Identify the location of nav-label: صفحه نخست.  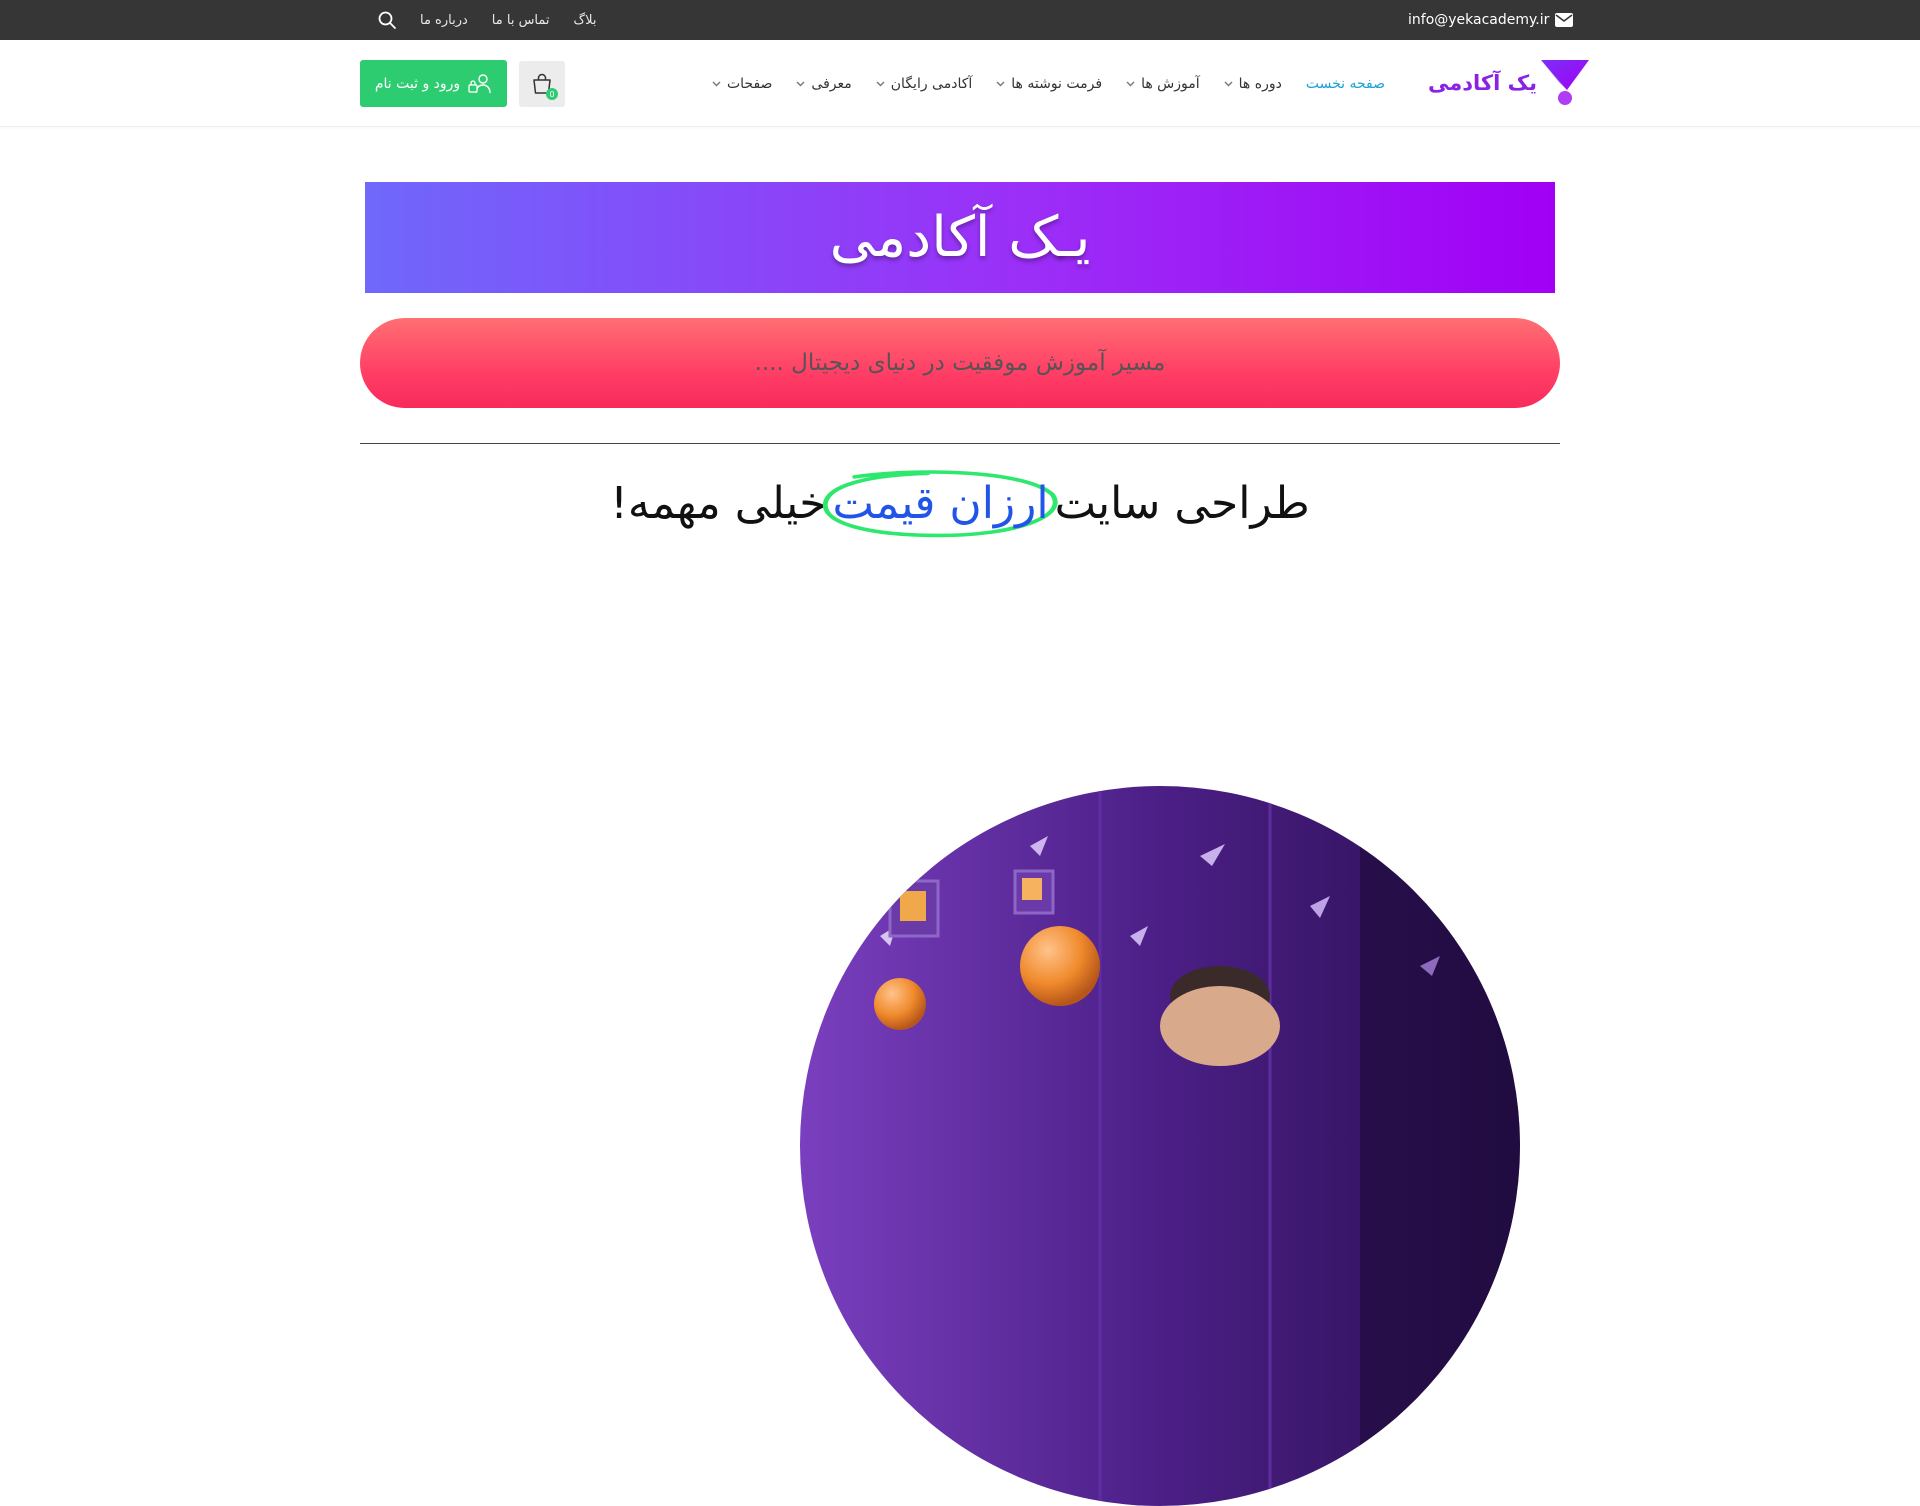
(1345, 83).